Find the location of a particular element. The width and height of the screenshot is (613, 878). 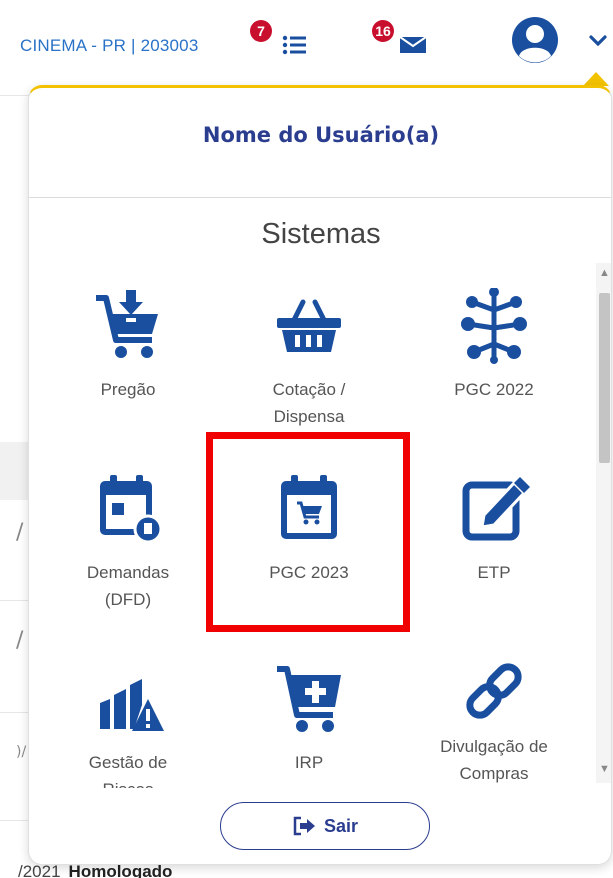

system-tile-demandas: Demandas (DFD) is located at coordinates (128, 542).